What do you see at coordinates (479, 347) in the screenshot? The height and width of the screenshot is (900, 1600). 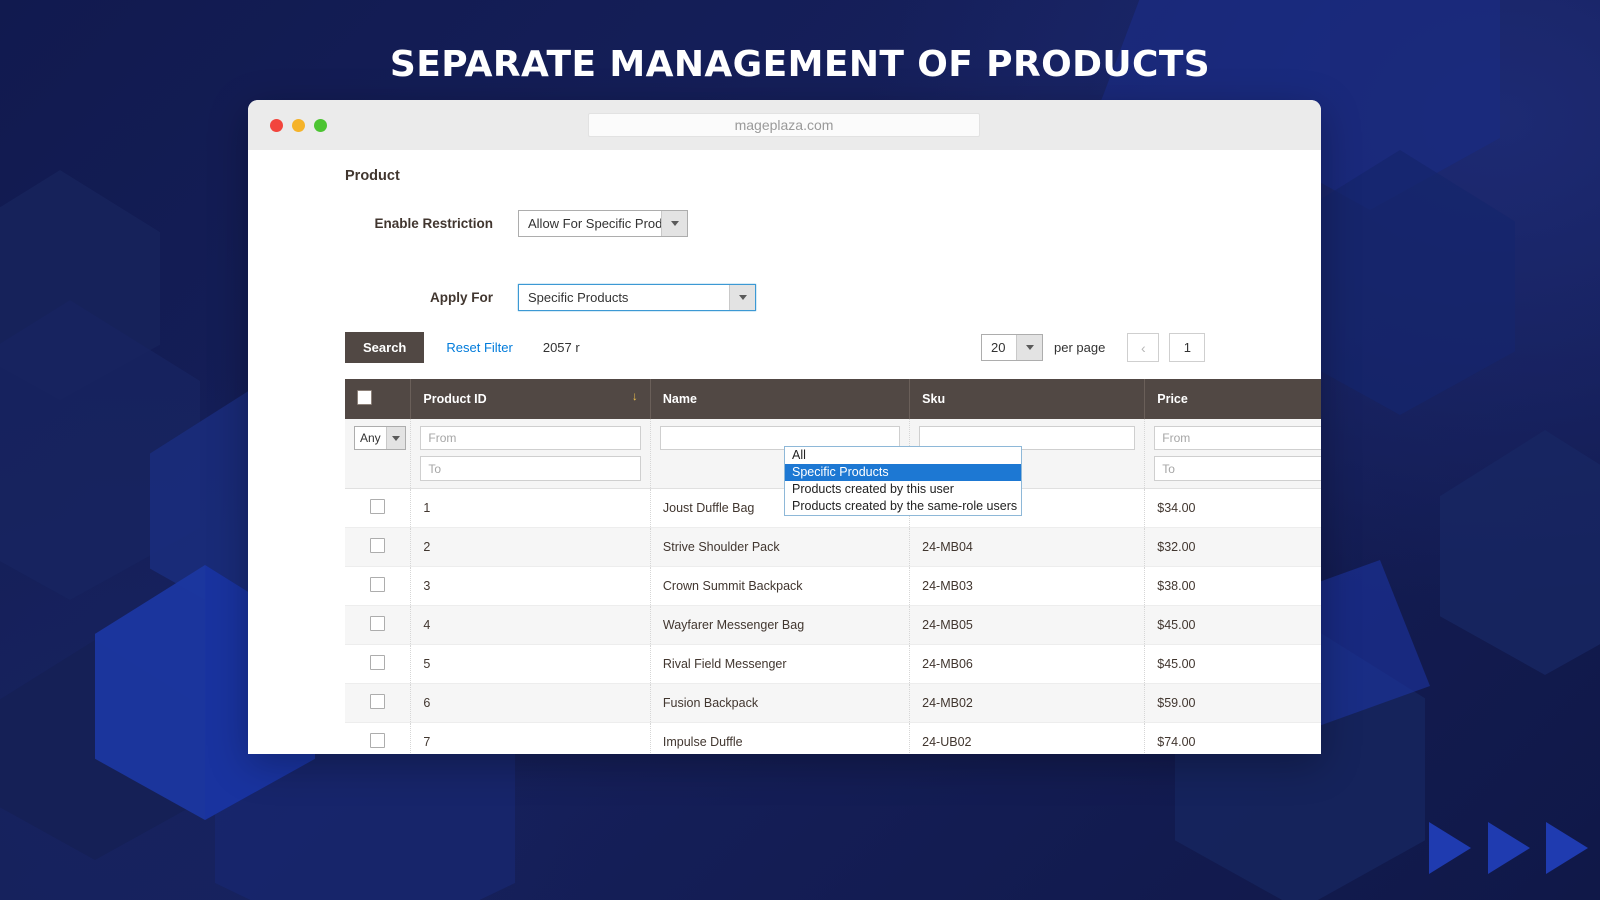 I see `reset-filter-link: Reset Filter` at bounding box center [479, 347].